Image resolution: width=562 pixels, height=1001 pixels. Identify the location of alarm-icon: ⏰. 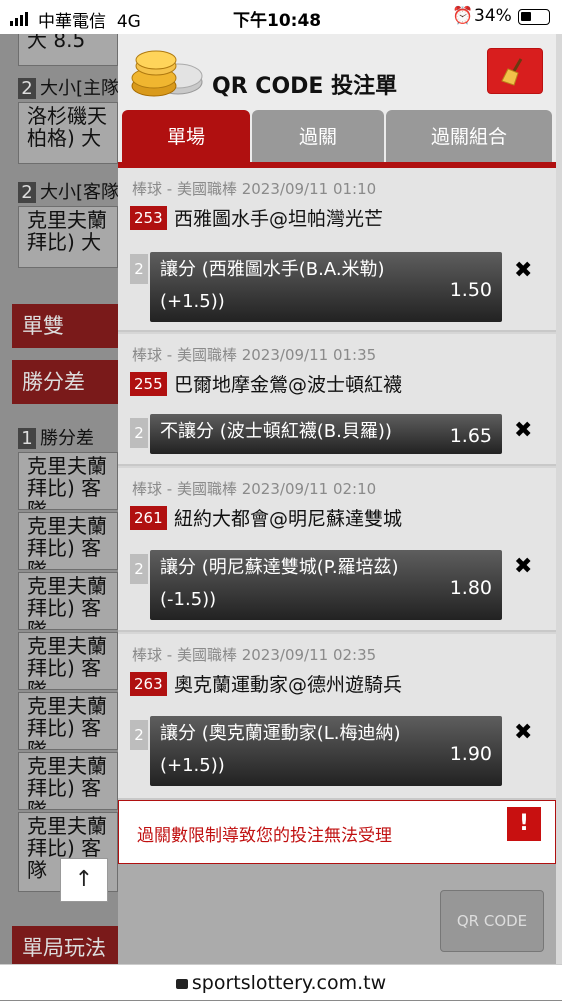
(463, 16).